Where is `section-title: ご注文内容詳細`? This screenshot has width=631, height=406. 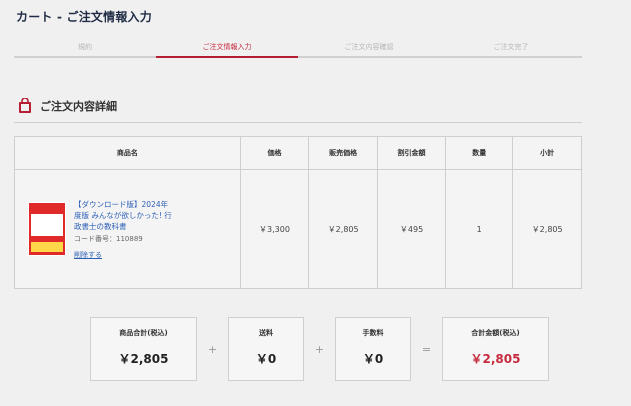
section-title: ご注文内容詳細 is located at coordinates (78, 106).